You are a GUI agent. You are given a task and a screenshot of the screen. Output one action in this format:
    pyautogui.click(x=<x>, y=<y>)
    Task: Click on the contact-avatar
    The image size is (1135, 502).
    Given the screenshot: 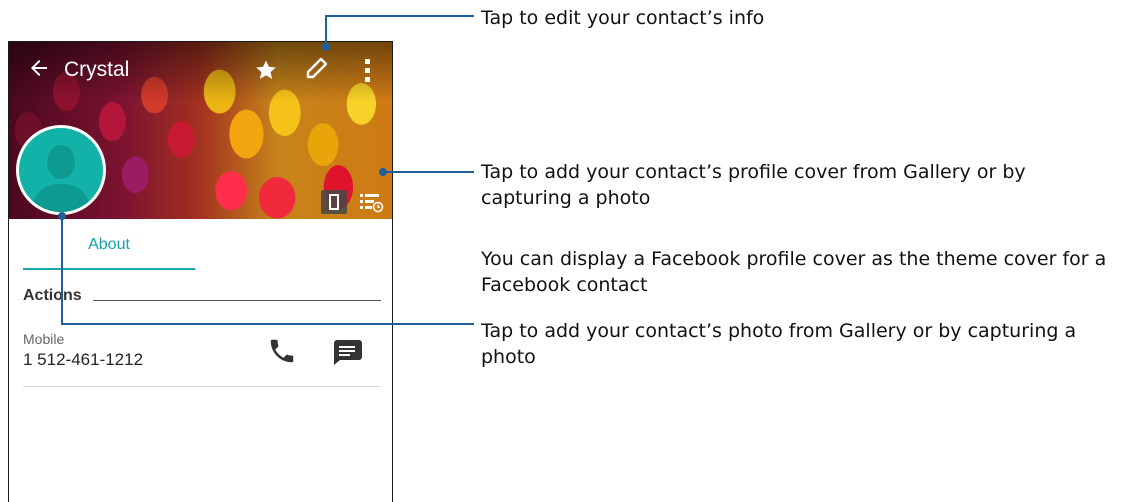 What is the action you would take?
    pyautogui.click(x=61, y=170)
    